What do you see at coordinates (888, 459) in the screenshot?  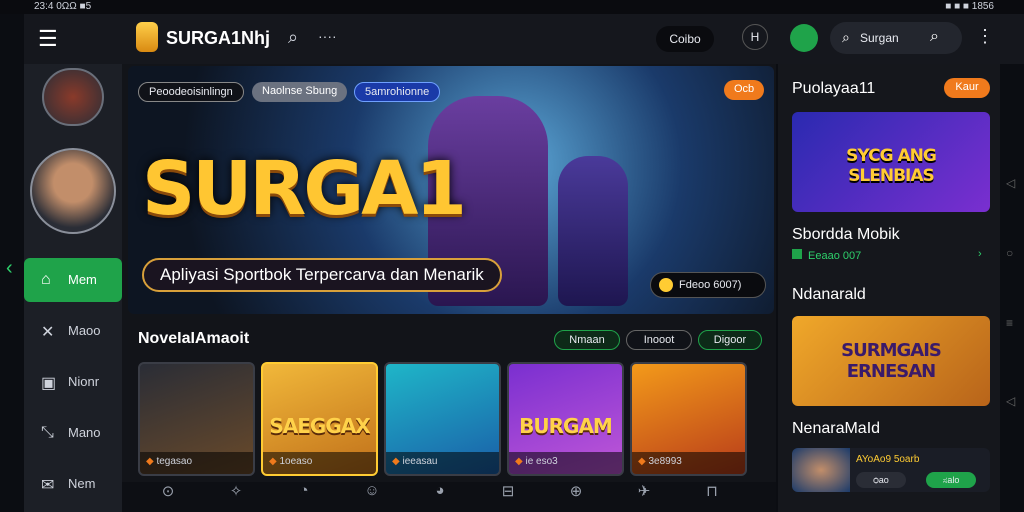 I see `right-card-2-sub: AYoAo9 5oarb` at bounding box center [888, 459].